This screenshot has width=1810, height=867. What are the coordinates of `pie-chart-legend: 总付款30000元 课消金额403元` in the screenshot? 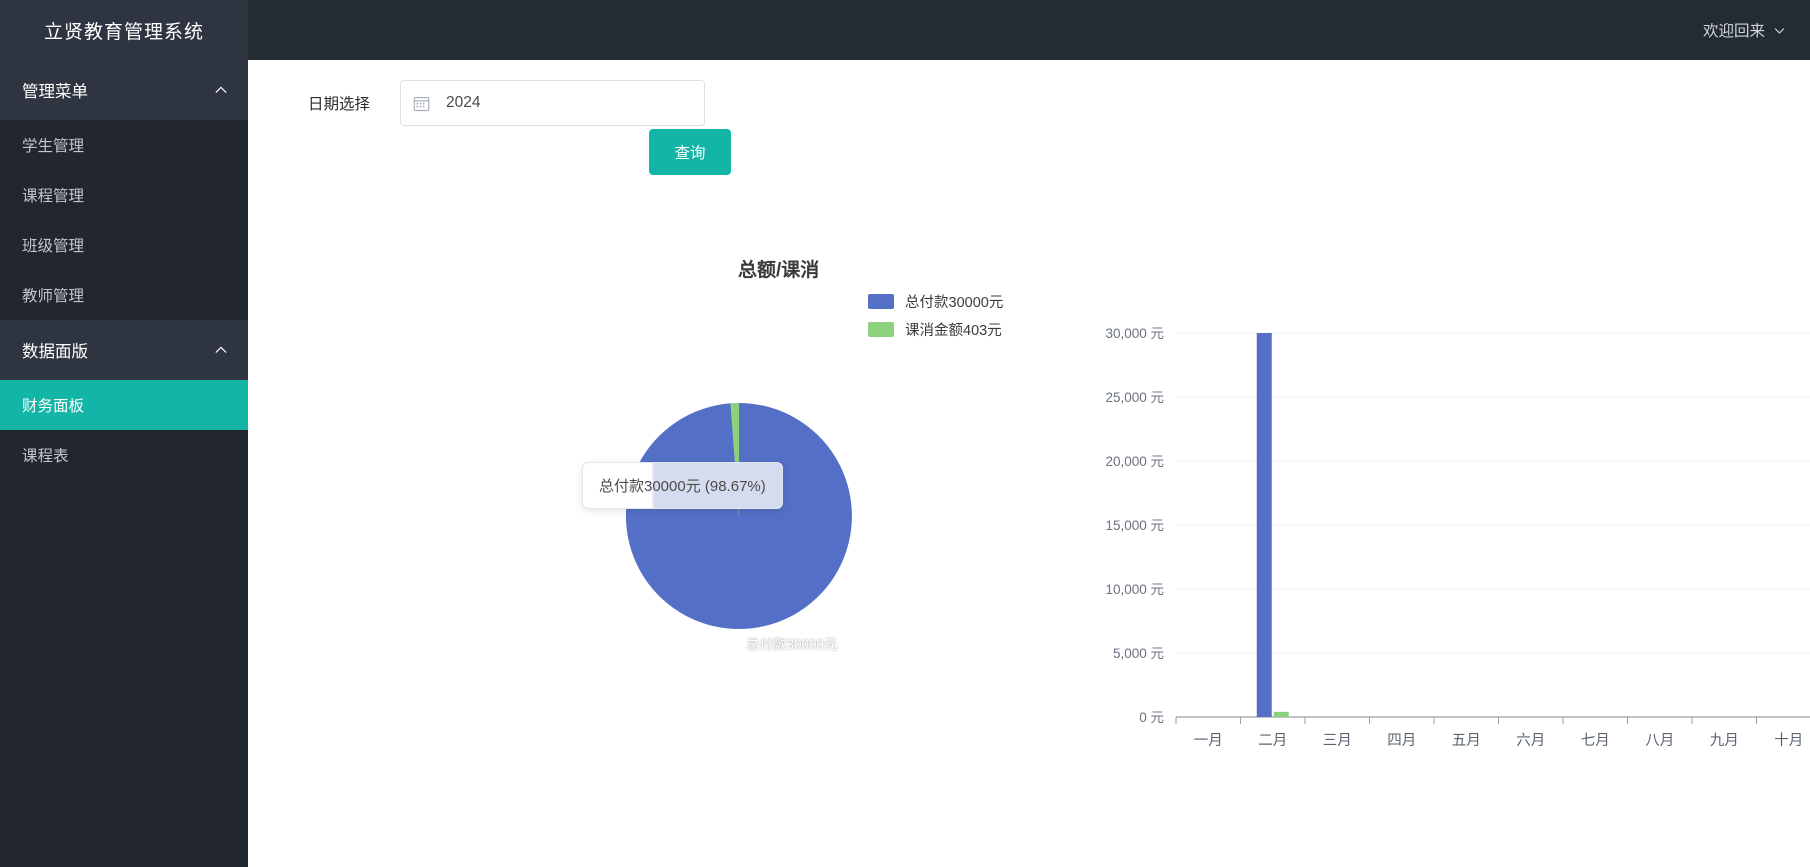 It's located at (935, 315).